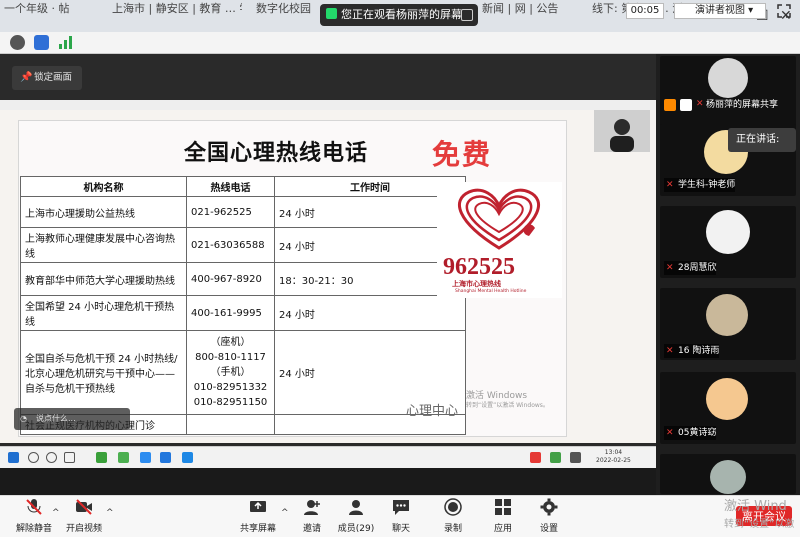 The image size is (800, 537). Describe the element at coordinates (26, 77) in the screenshot. I see `pin-icon: 📌` at that location.